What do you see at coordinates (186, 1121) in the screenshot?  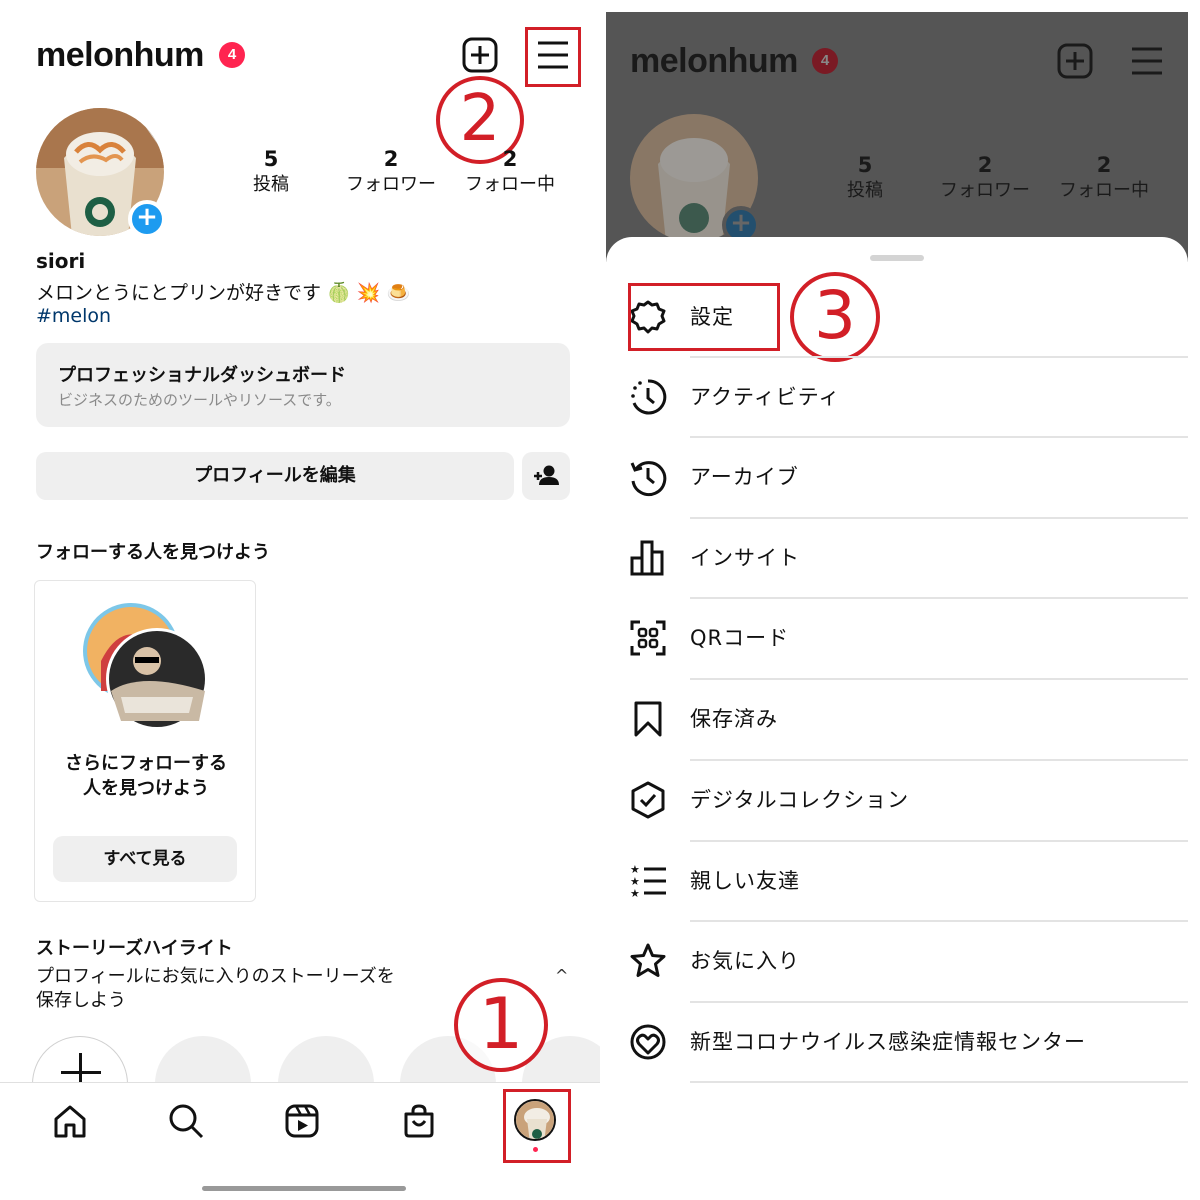 I see `search-icon` at bounding box center [186, 1121].